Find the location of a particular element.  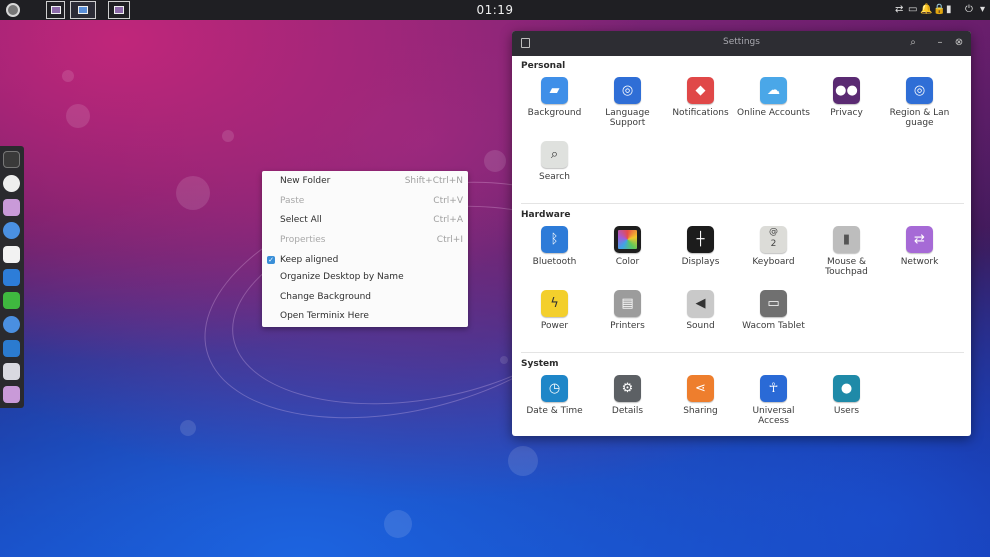

anchor-icon is located at coordinates (11, 348).